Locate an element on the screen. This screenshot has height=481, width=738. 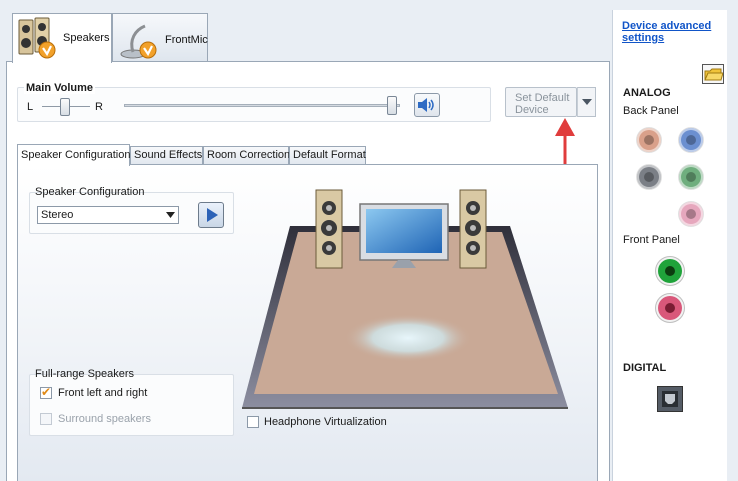
left-speaker-graphic is located at coordinates (329, 229).